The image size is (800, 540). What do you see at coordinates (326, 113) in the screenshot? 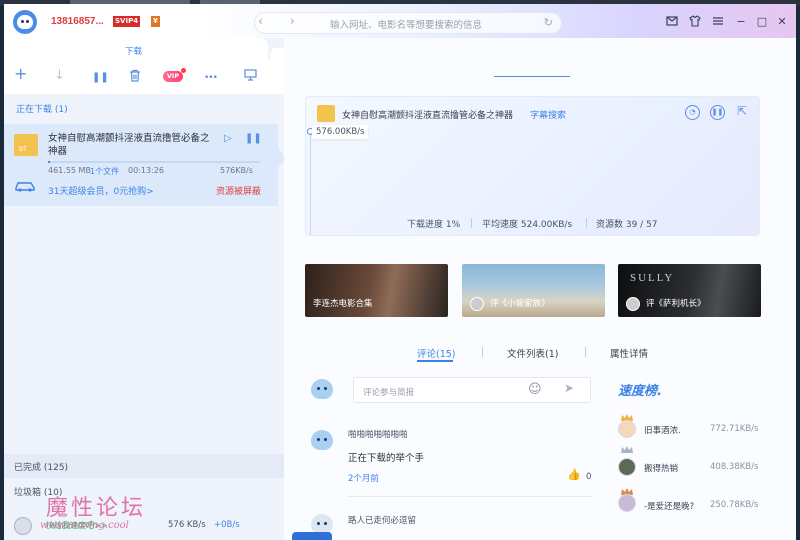
I see `bt-file-icon` at bounding box center [326, 113].